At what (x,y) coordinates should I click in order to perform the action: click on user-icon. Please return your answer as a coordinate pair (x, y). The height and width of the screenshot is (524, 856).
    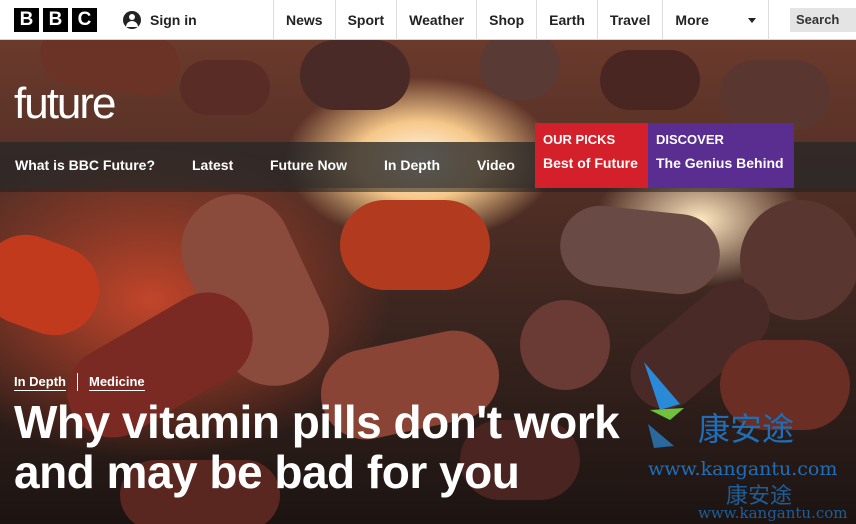
    Looking at the image, I should click on (132, 20).